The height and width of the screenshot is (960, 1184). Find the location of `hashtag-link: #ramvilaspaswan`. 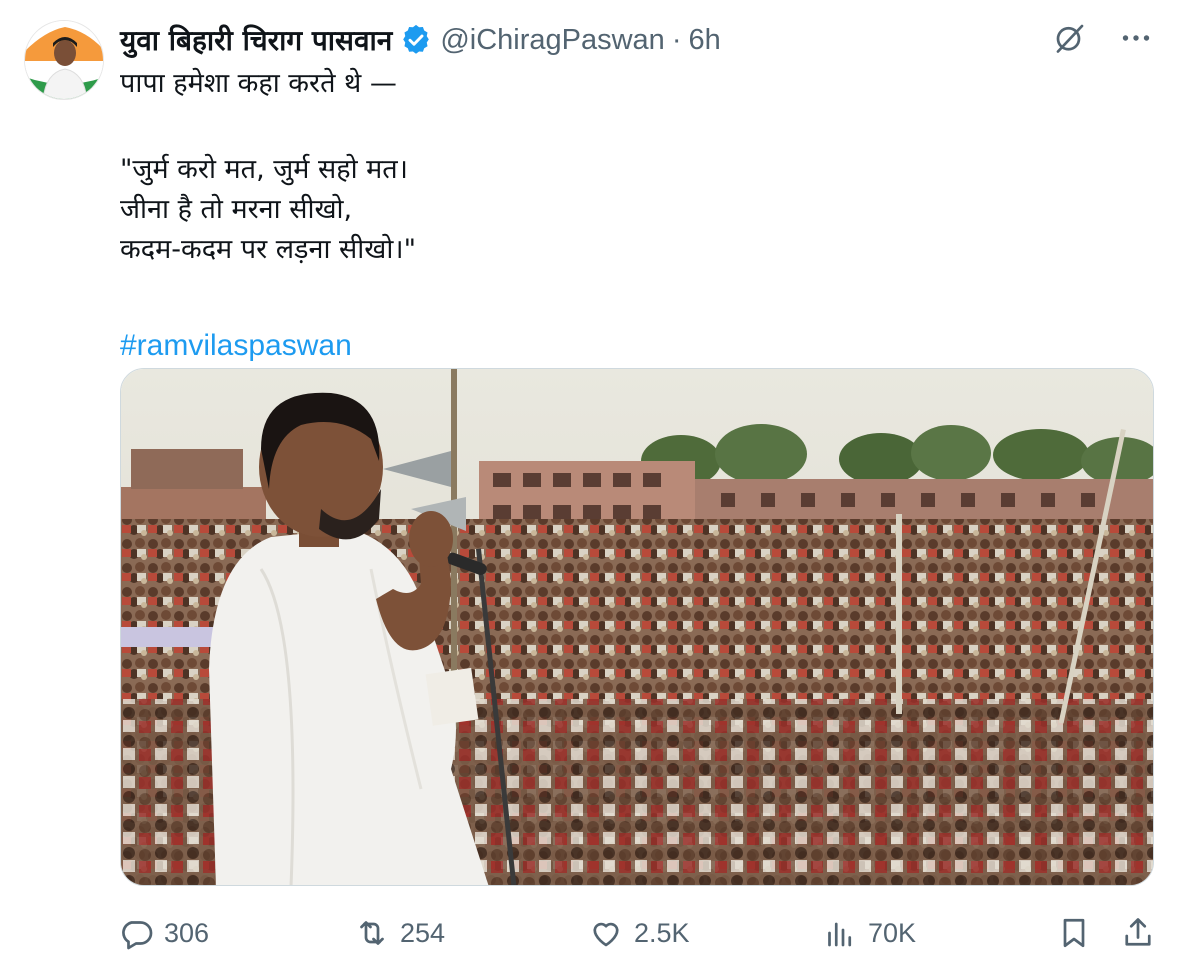

hashtag-link: #ramvilaspaswan is located at coordinates (630, 346).